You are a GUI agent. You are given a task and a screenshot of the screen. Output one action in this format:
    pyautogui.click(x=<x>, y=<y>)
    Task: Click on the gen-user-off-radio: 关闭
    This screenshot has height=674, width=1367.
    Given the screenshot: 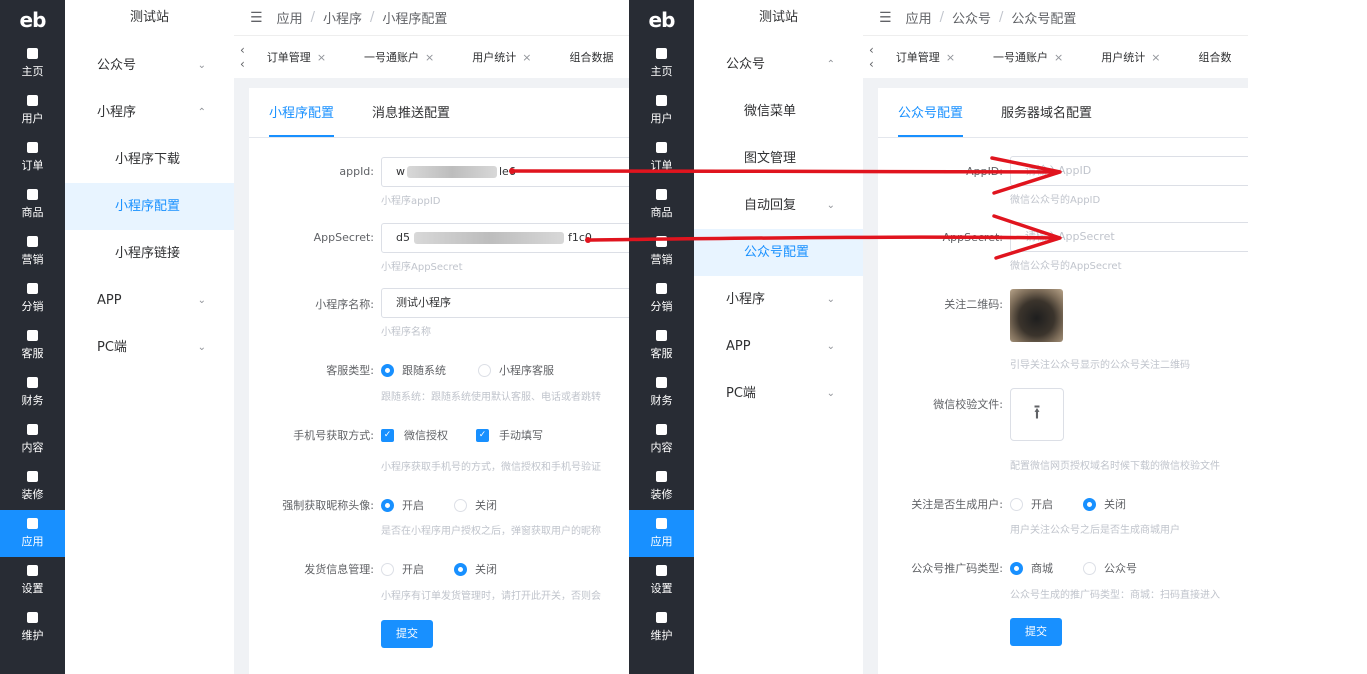 What is the action you would take?
    pyautogui.click(x=1104, y=504)
    